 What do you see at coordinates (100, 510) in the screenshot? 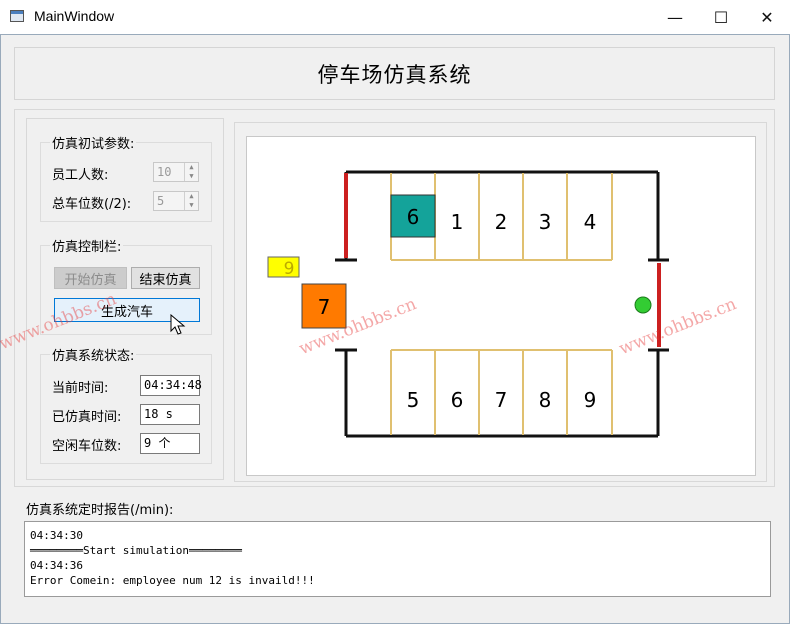
I see `report-title: 仿真系统定时报告(/min):` at bounding box center [100, 510].